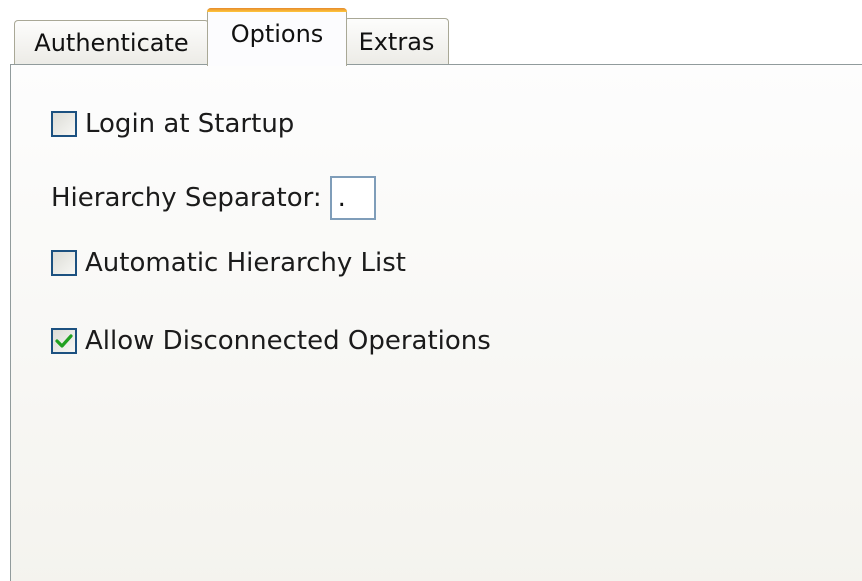 This screenshot has width=862, height=581. I want to click on tab-options: Options, so click(277, 37).